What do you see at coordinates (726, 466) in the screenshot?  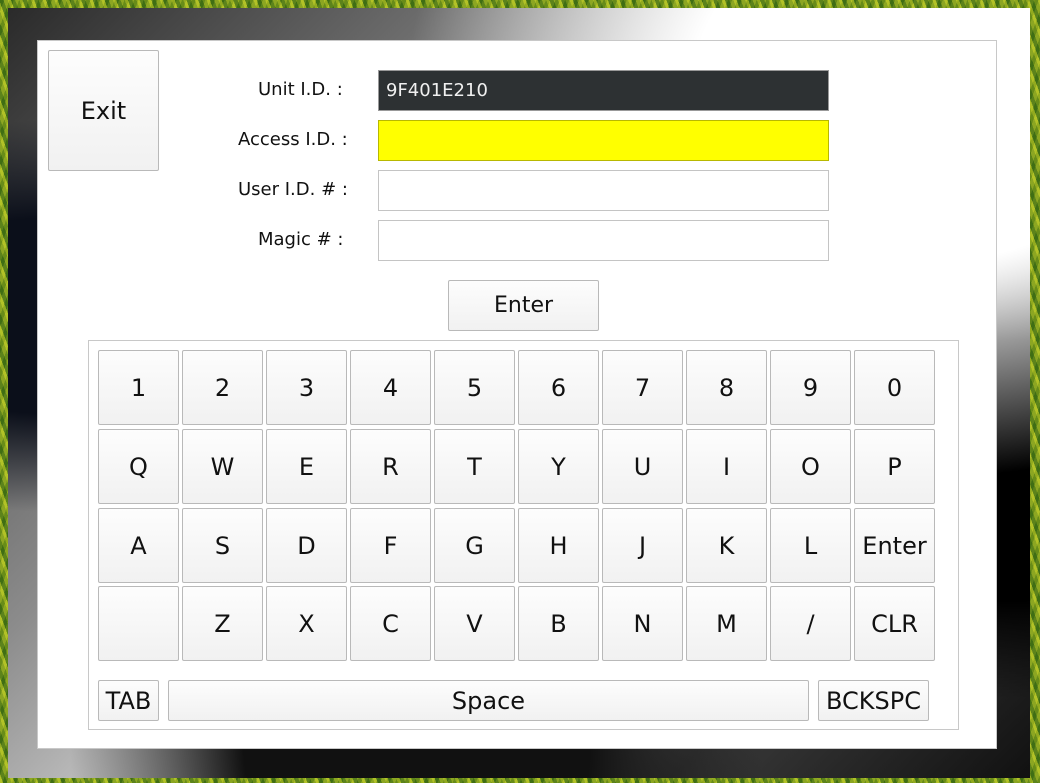 I see `key-i: I` at bounding box center [726, 466].